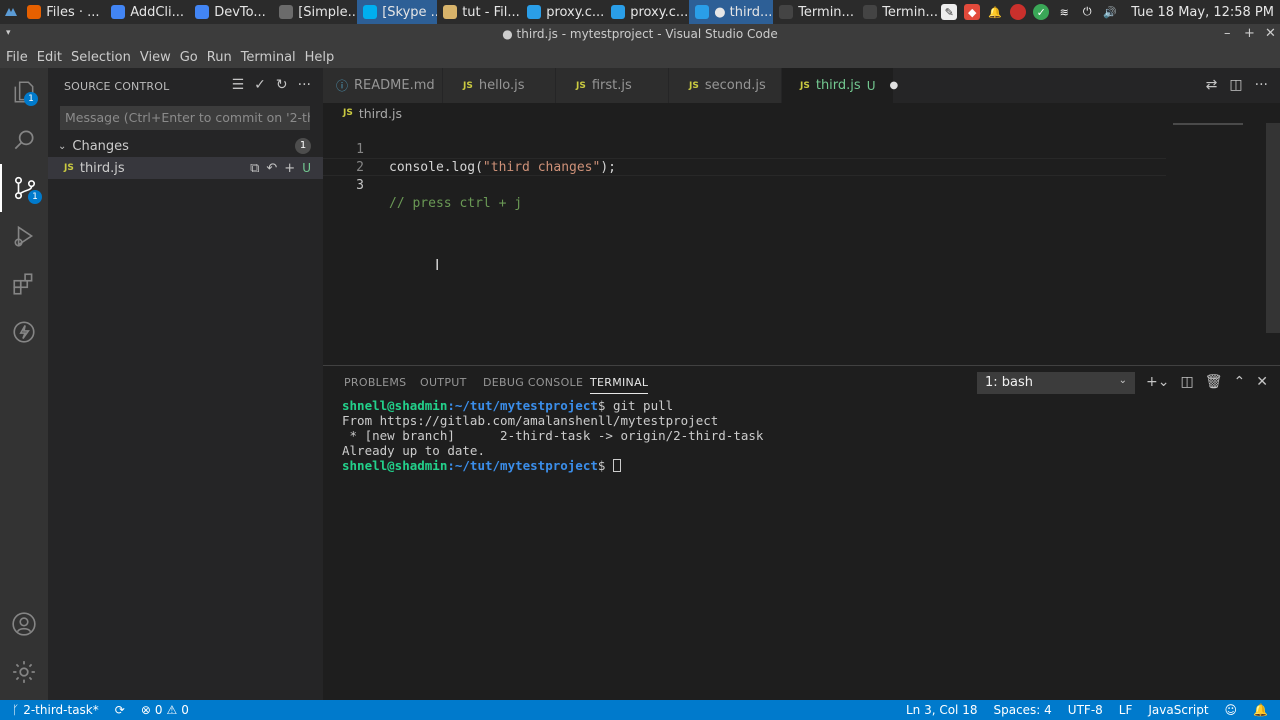 This screenshot has height=720, width=1280. I want to click on untracked-status: U, so click(306, 168).